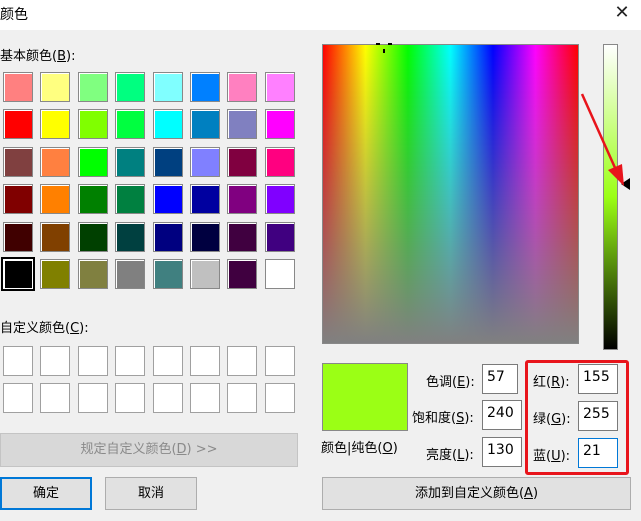 The height and width of the screenshot is (521, 641). I want to click on hue-input: 57, so click(500, 379).